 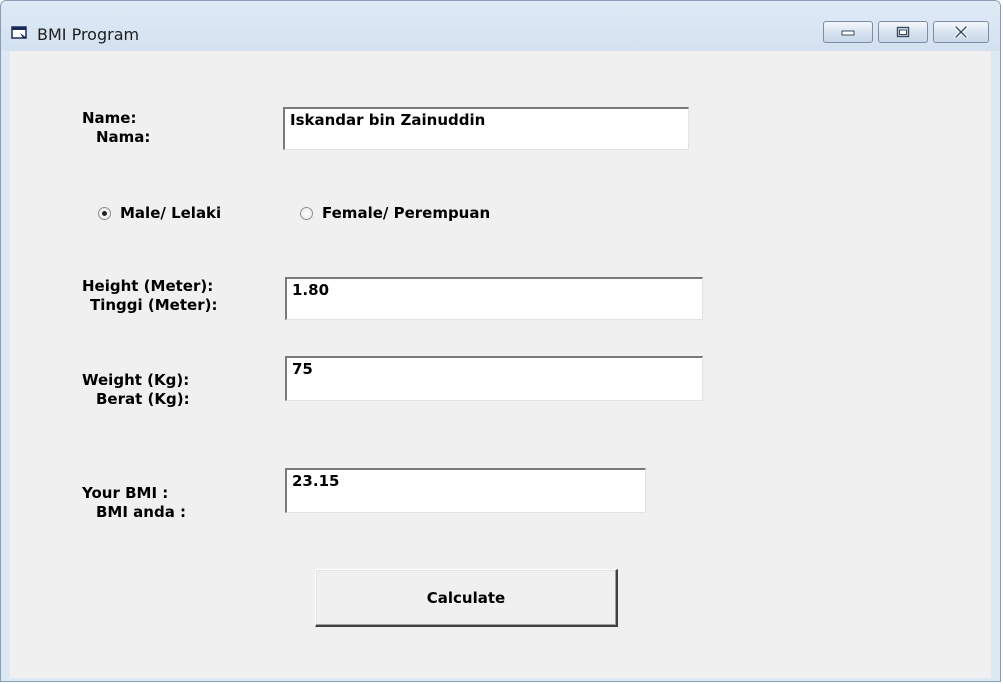 I want to click on maximize-icon, so click(x=903, y=32).